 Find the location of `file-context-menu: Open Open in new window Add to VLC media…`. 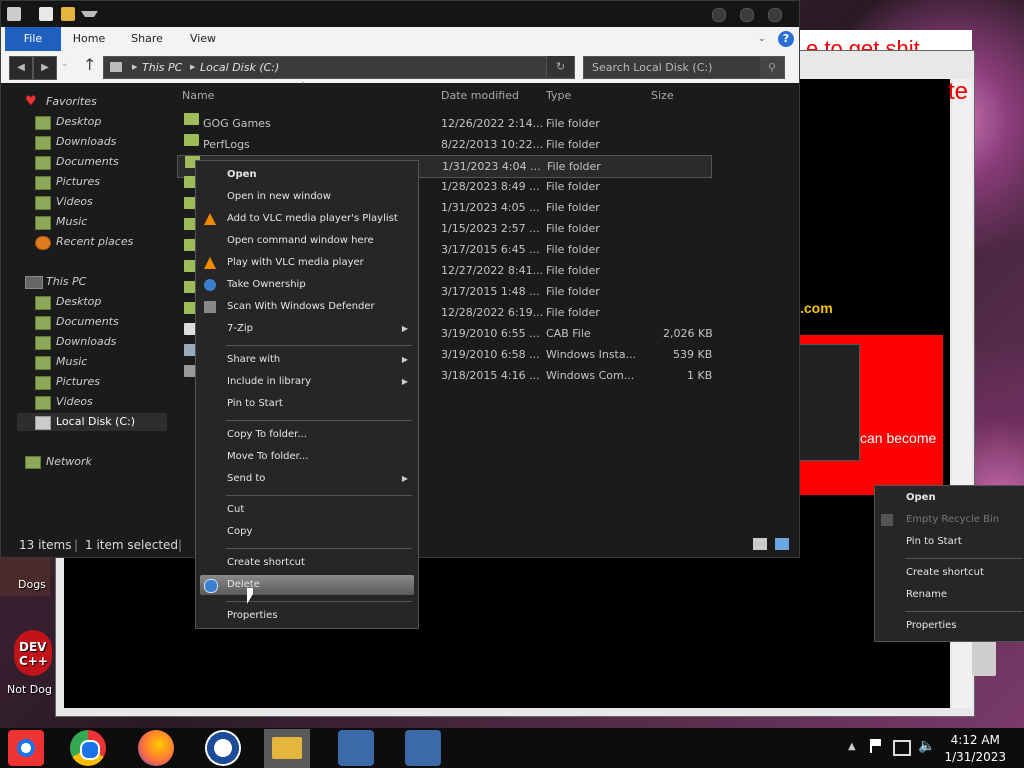

file-context-menu: Open Open in new window Add to VLC media… is located at coordinates (307, 394).